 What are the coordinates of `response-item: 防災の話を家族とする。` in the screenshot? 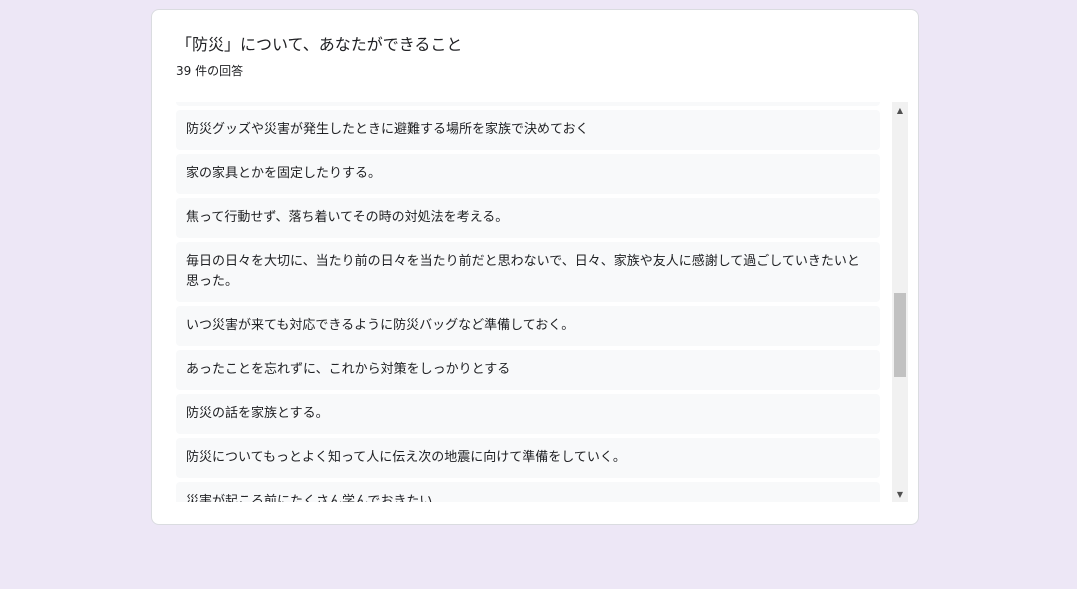 It's located at (528, 414).